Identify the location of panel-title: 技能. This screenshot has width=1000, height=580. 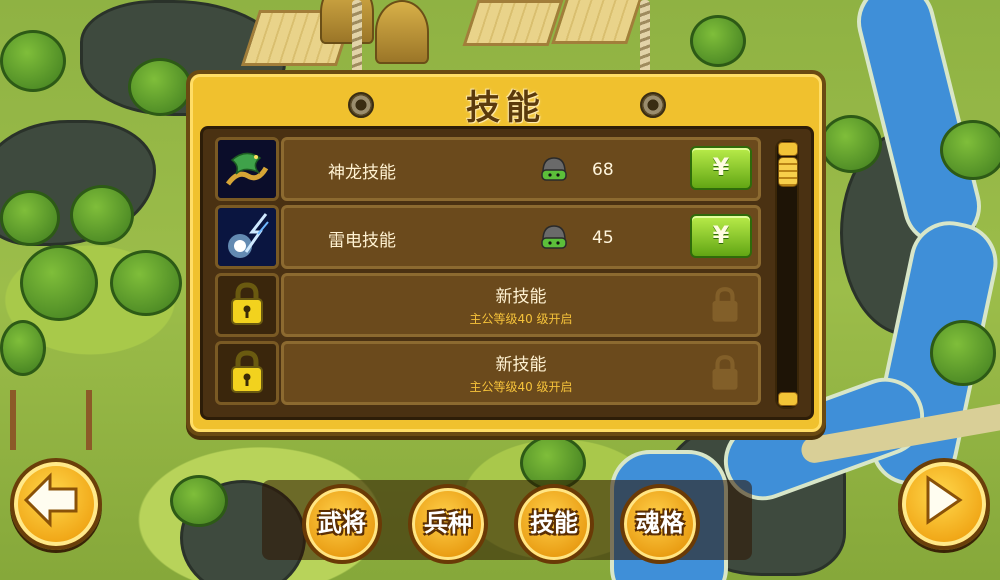
(506, 108).